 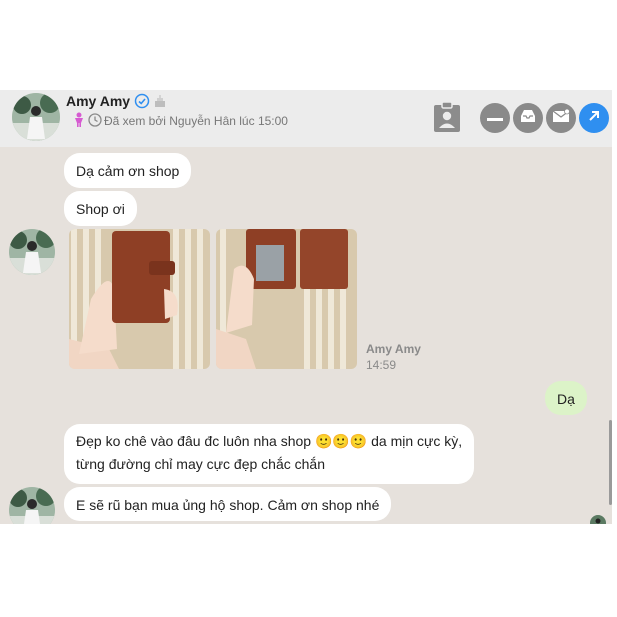 I want to click on birthday-cake-icon, so click(x=160, y=103).